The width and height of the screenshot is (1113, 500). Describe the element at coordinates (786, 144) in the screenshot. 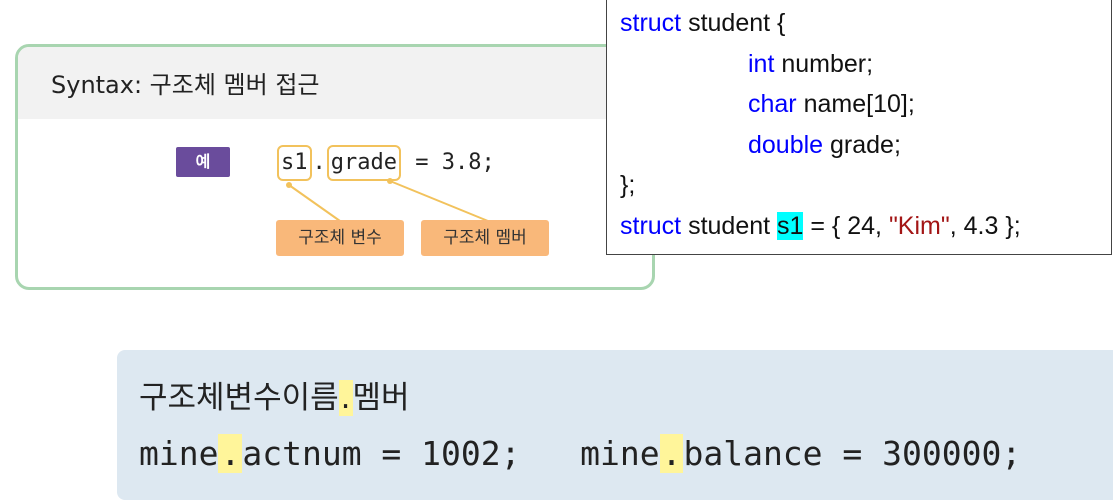

I see `keyword-double: double` at that location.